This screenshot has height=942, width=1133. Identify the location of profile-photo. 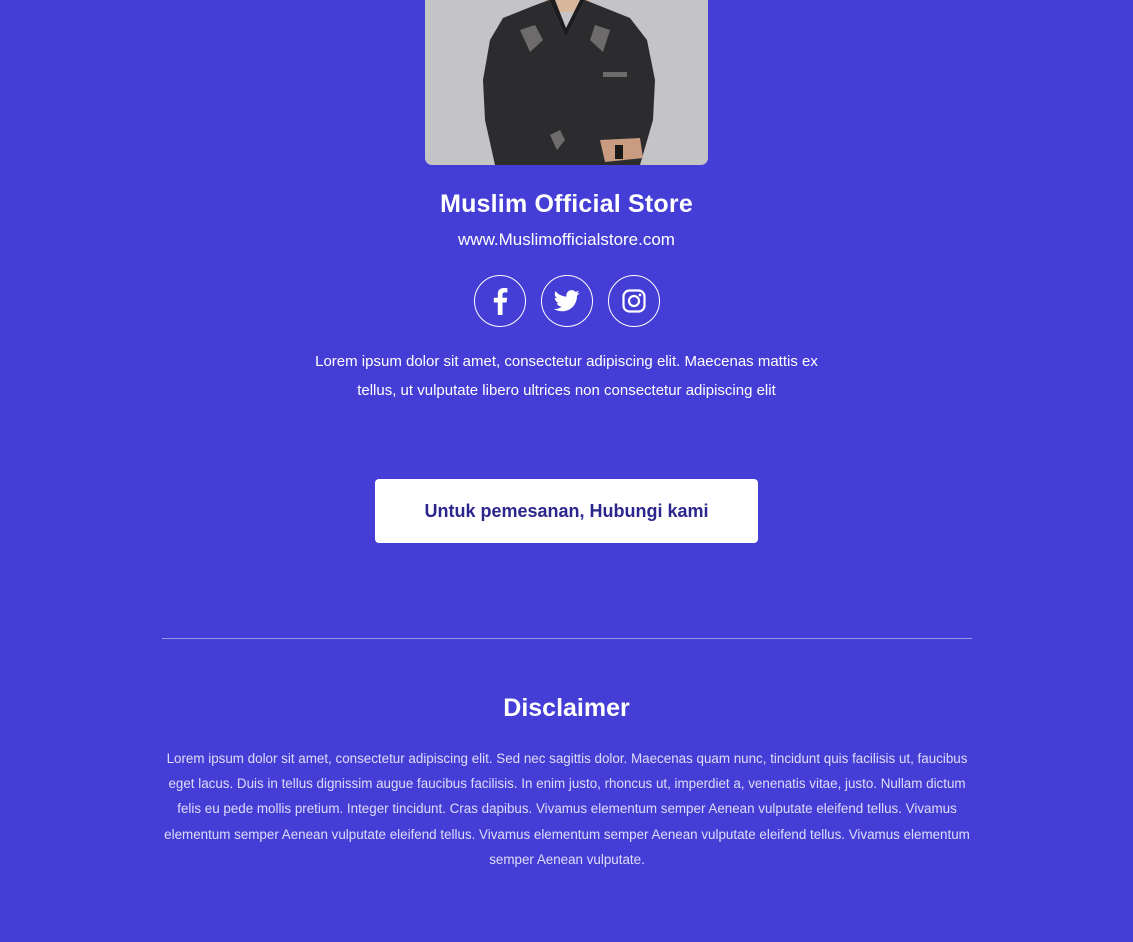
(566, 82).